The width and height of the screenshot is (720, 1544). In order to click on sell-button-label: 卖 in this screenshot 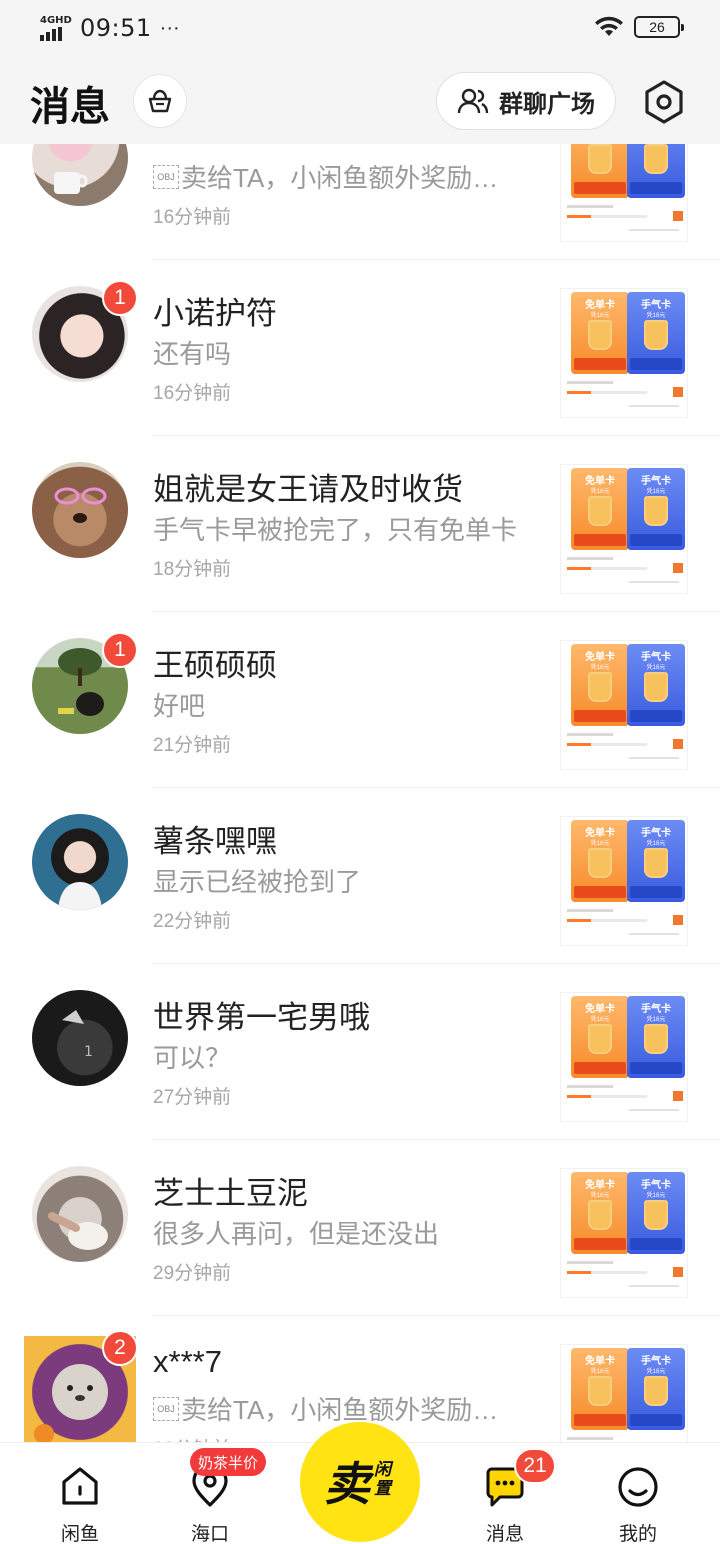, I will do `click(347, 1484)`.